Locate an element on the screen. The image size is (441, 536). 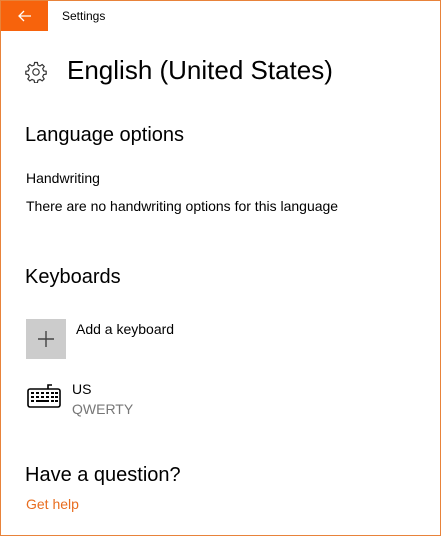
app-title: Settings is located at coordinates (84, 16).